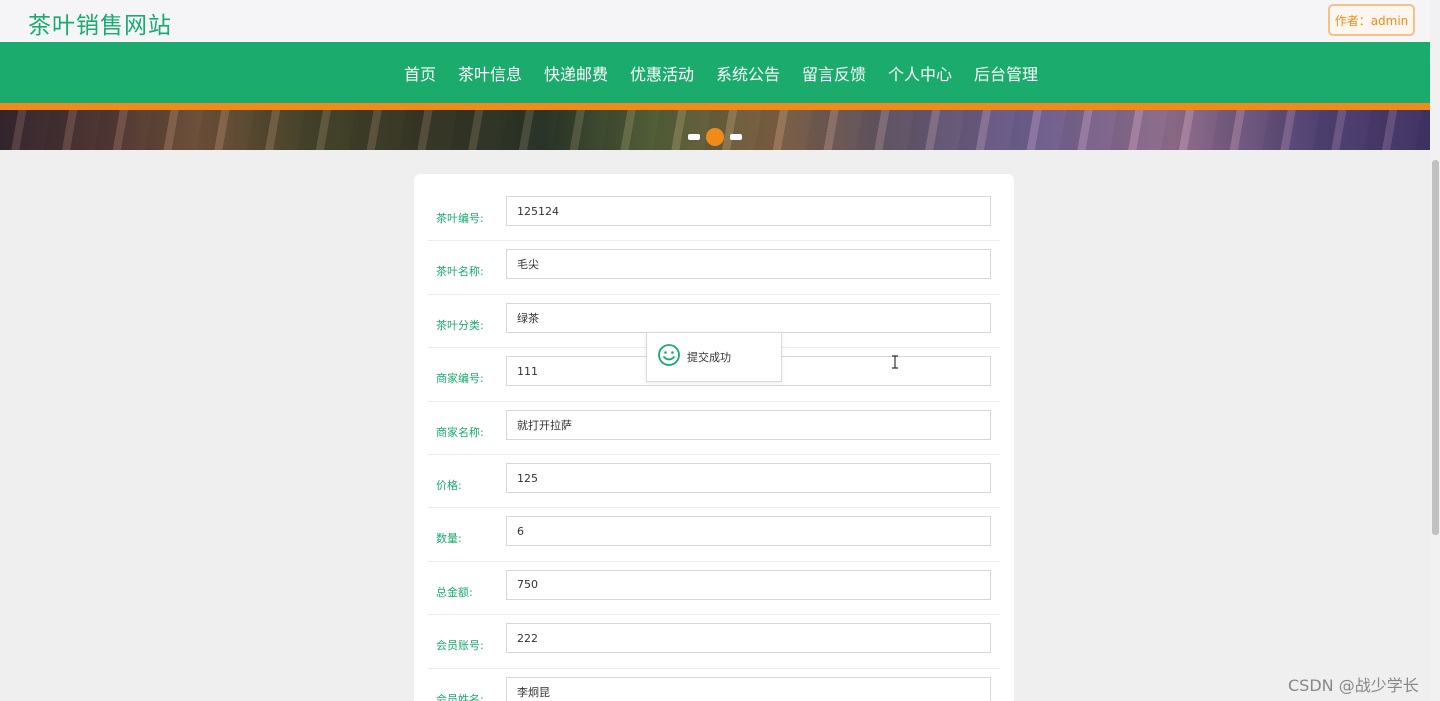 The width and height of the screenshot is (1440, 701). What do you see at coordinates (748, 424) in the screenshot?
I see `merchant-name-input` at bounding box center [748, 424].